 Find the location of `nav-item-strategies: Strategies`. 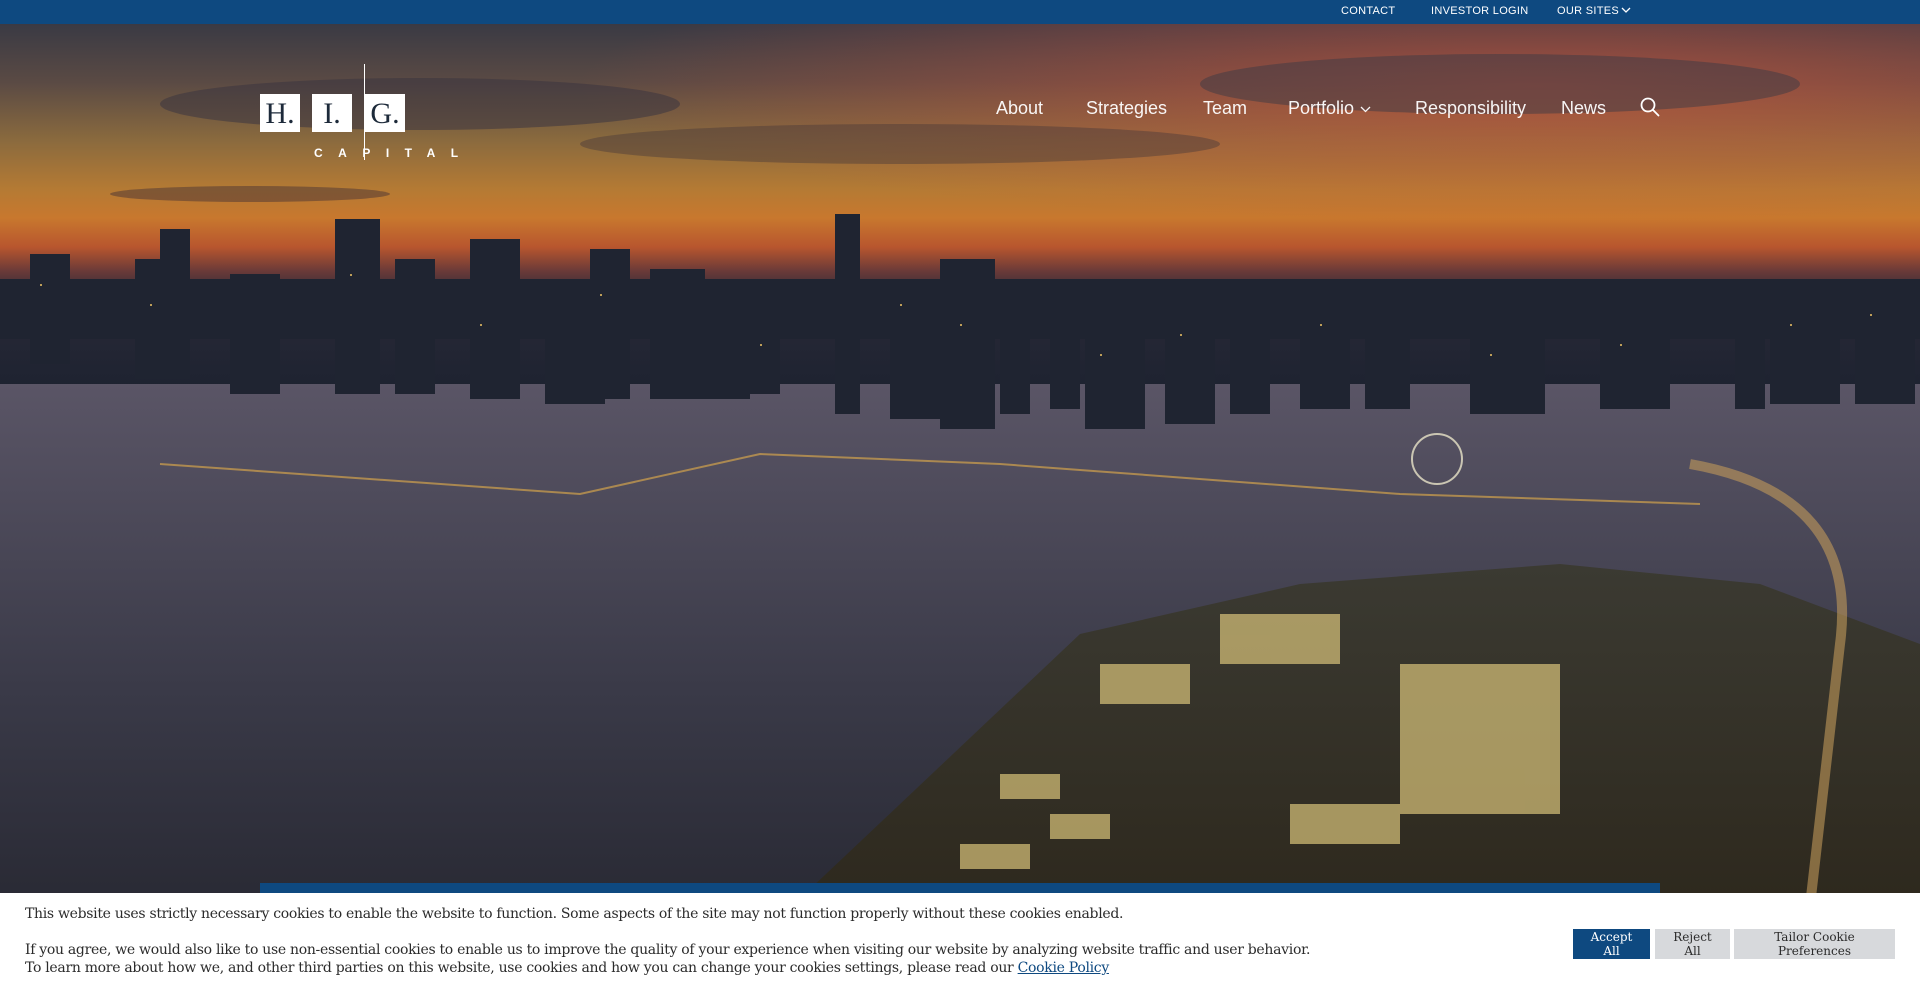

nav-item-strategies: Strategies is located at coordinates (1126, 108).